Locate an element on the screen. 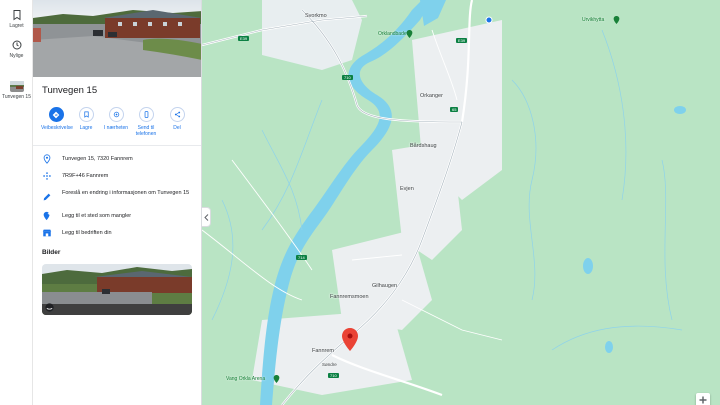 This screenshot has width=720, height=405. street-view-icon is located at coordinates (49, 307).